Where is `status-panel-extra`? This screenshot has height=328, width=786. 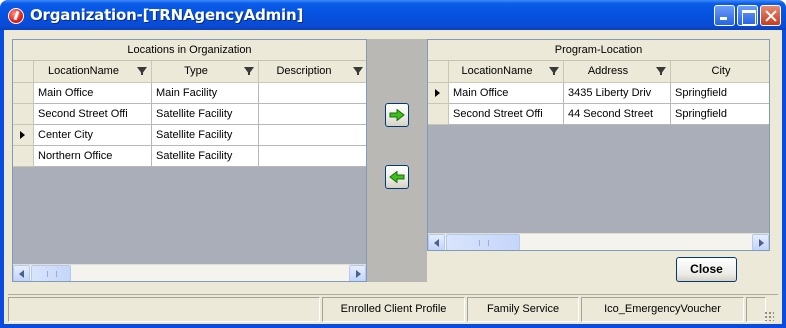 status-panel-extra is located at coordinates (756, 309).